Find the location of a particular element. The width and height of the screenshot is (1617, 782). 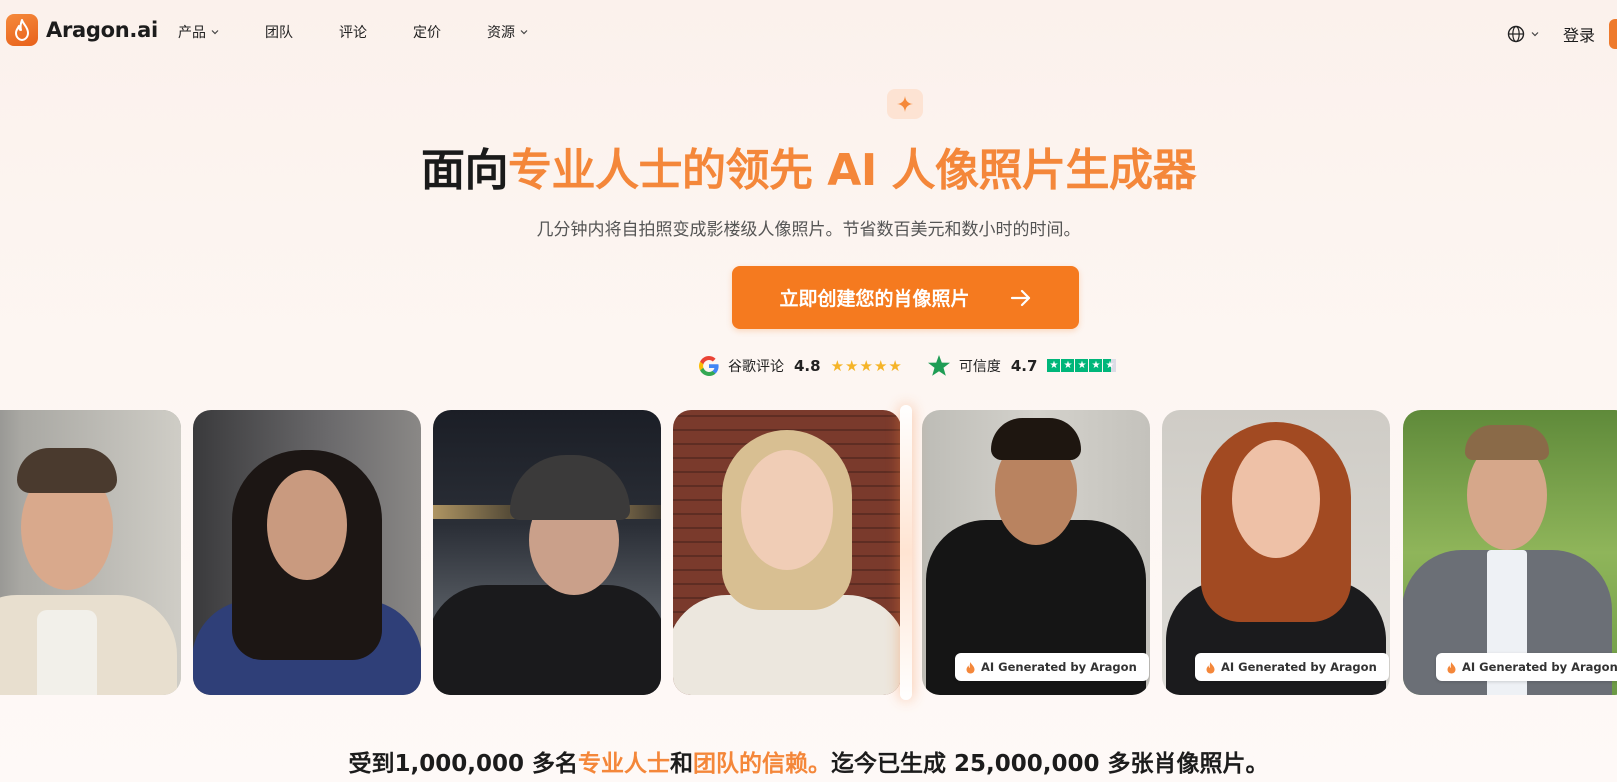

cta-label: 立即创建您的肖像照片 is located at coordinates (874, 299).